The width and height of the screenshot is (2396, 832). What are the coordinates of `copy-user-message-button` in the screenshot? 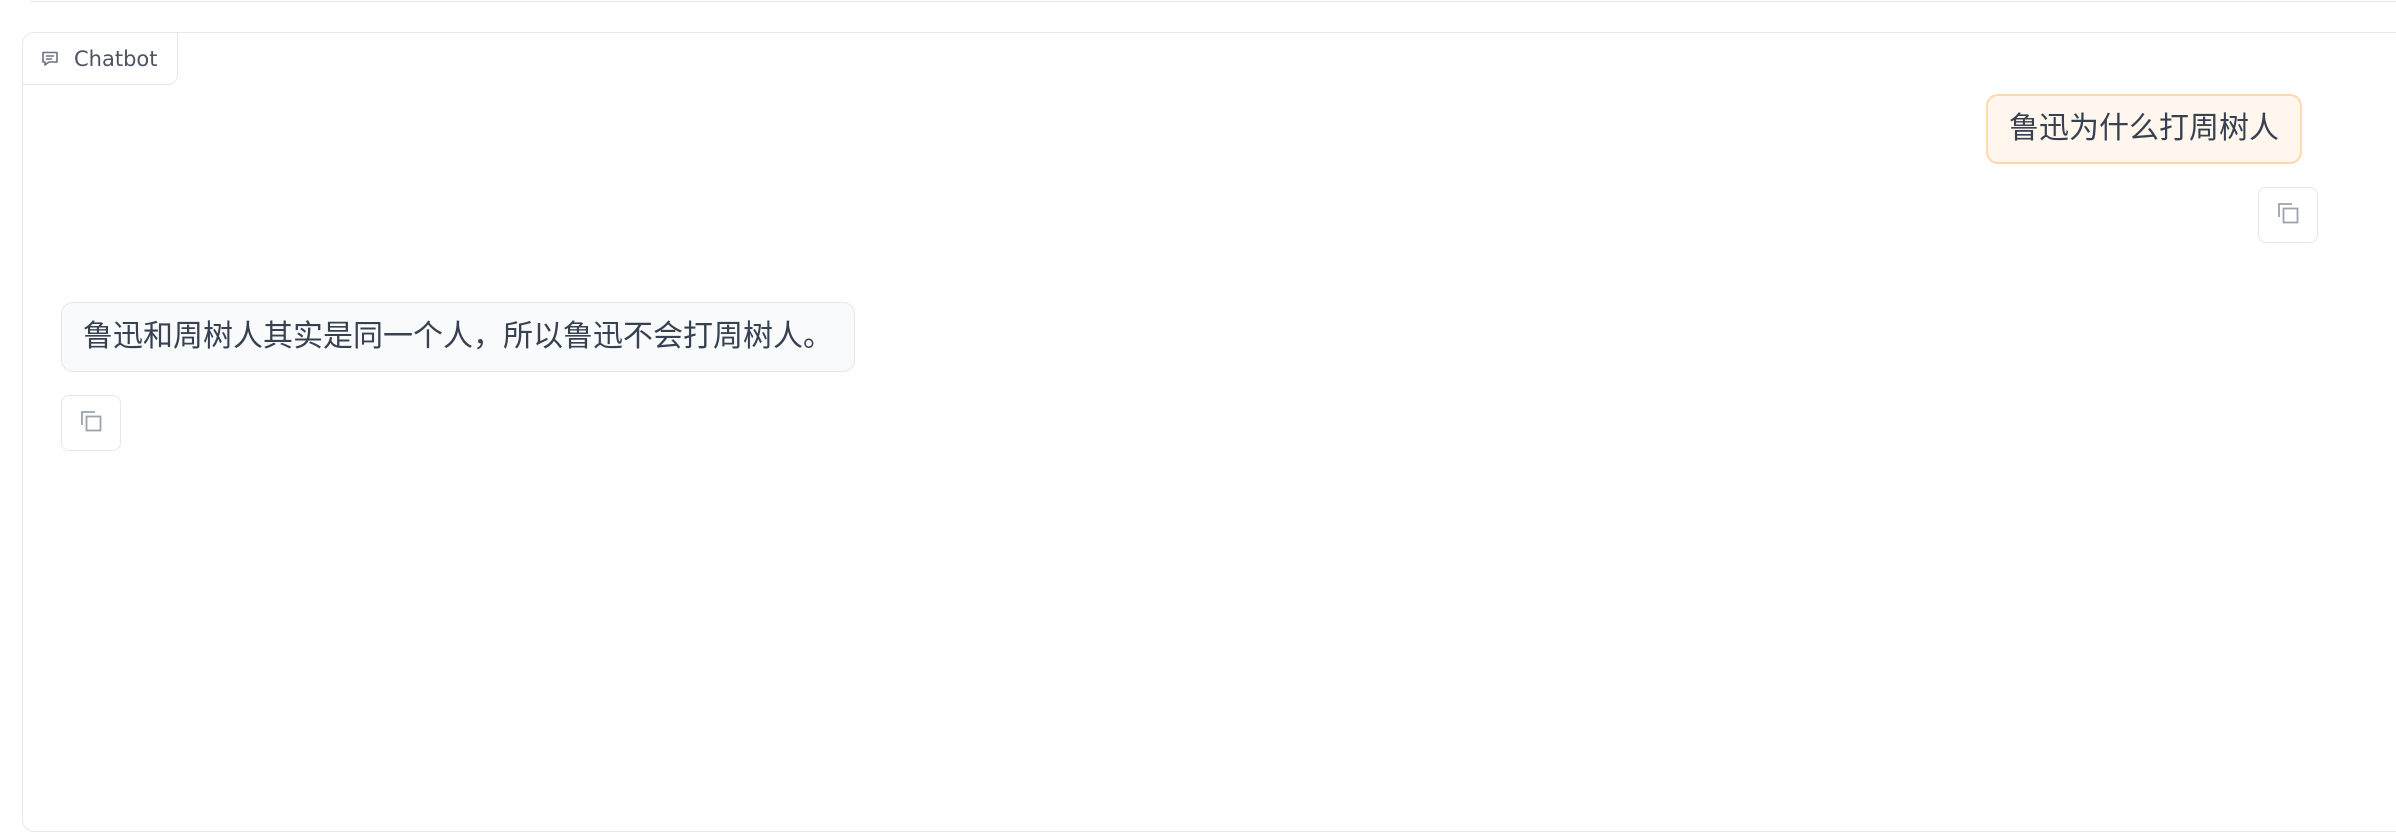 It's located at (2288, 215).